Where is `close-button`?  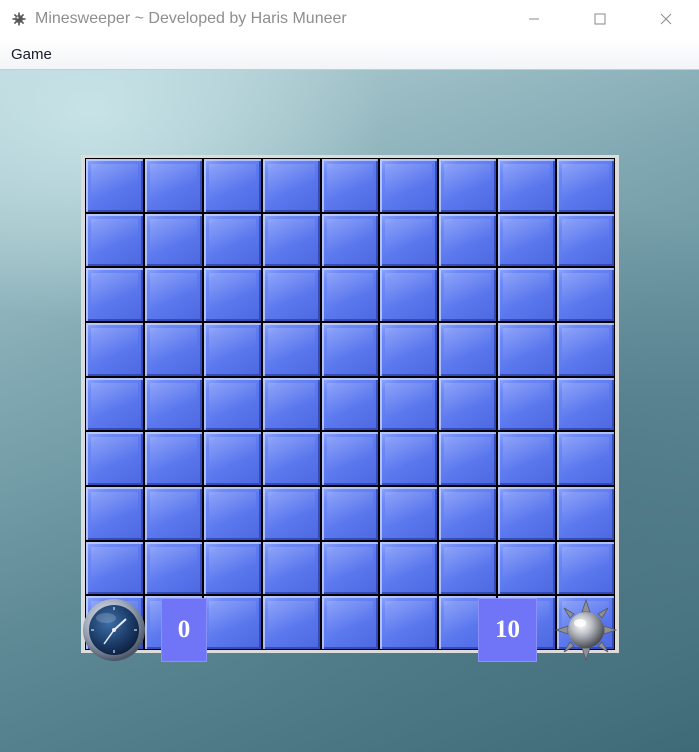 close-button is located at coordinates (666, 19).